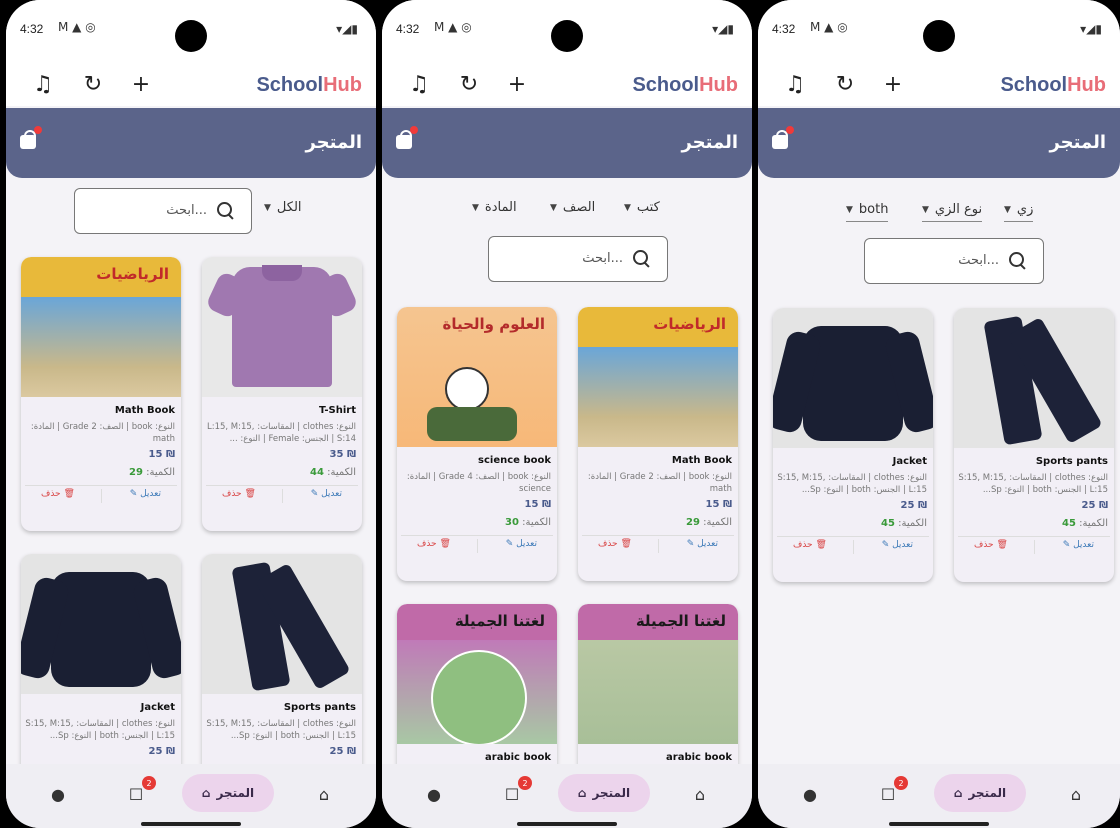 Image resolution: width=1120 pixels, height=828 pixels. Describe the element at coordinates (493, 324) in the screenshot. I see `book-cover-title: العلوم والحياة` at that location.